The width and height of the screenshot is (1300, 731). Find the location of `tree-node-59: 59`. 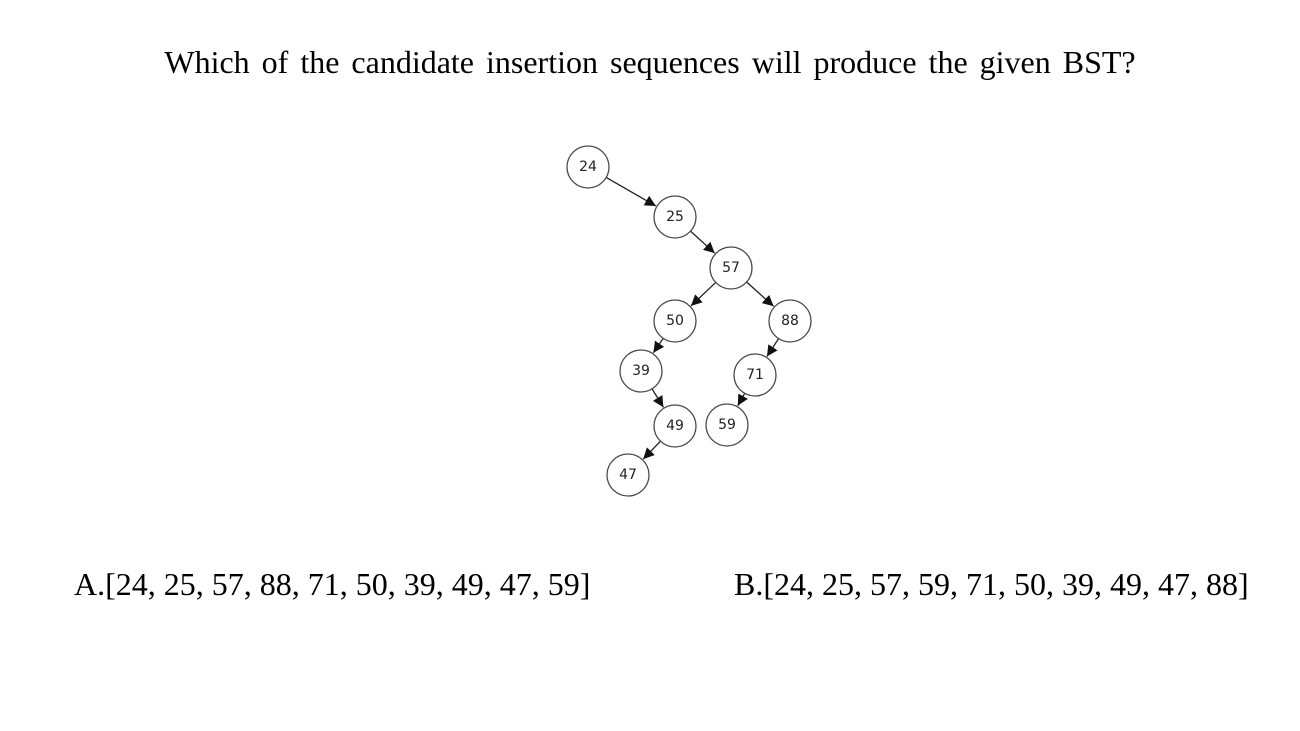

tree-node-59: 59 is located at coordinates (727, 425).